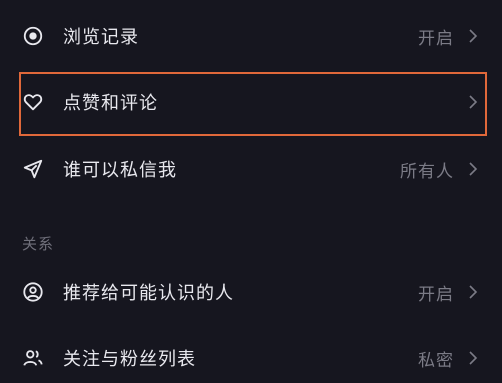  I want to click on browsing-history-label: 浏览记录, so click(101, 37).